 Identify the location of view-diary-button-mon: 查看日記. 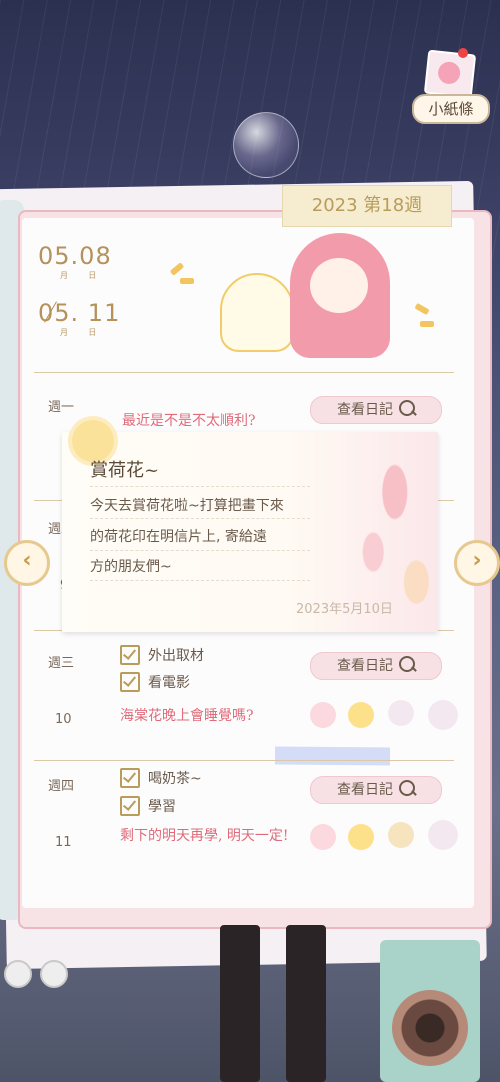
(376, 410).